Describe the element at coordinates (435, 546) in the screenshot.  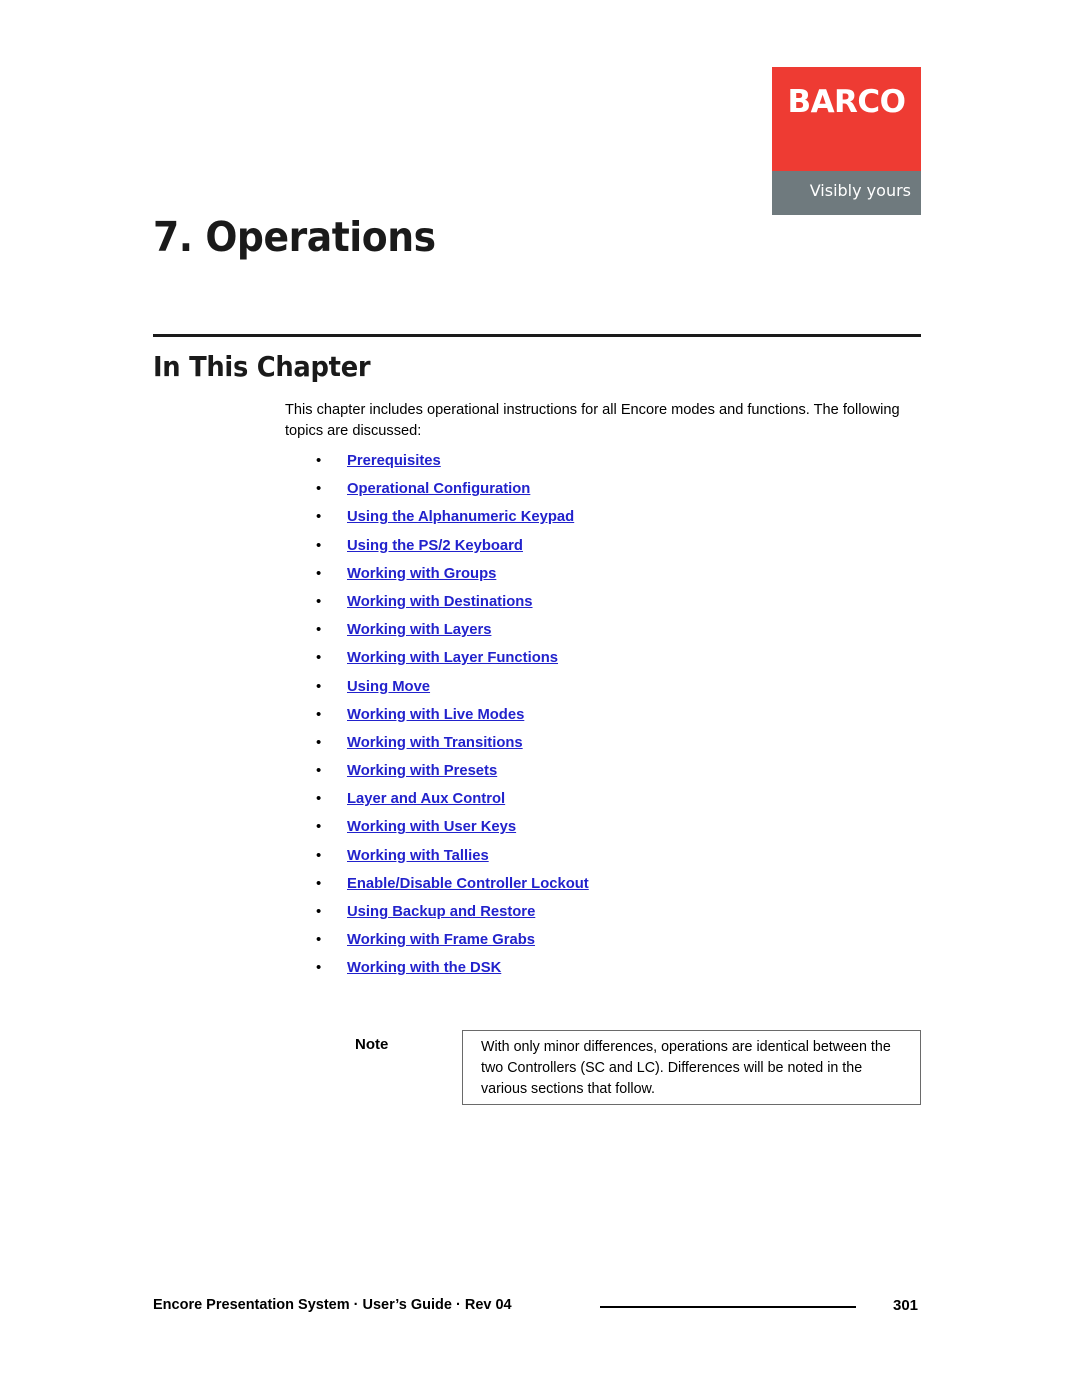
I see `topic-link-using-the-ps2-keyboard: Using the PS/2 Keyboard` at that location.